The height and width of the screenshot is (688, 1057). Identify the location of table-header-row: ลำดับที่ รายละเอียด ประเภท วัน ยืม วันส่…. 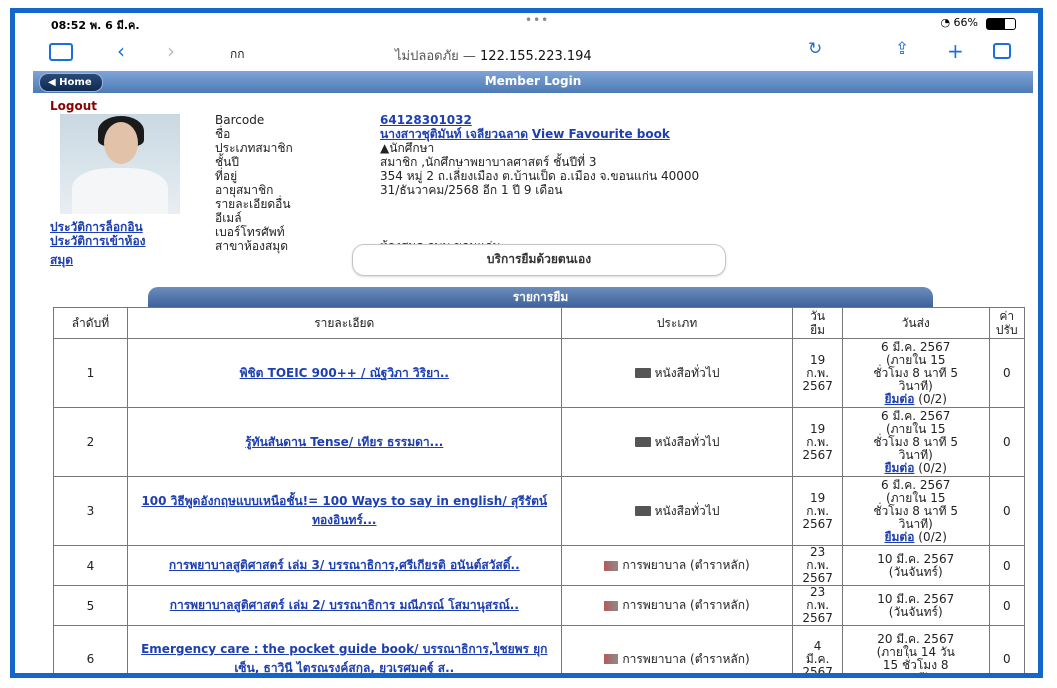
(539, 323).